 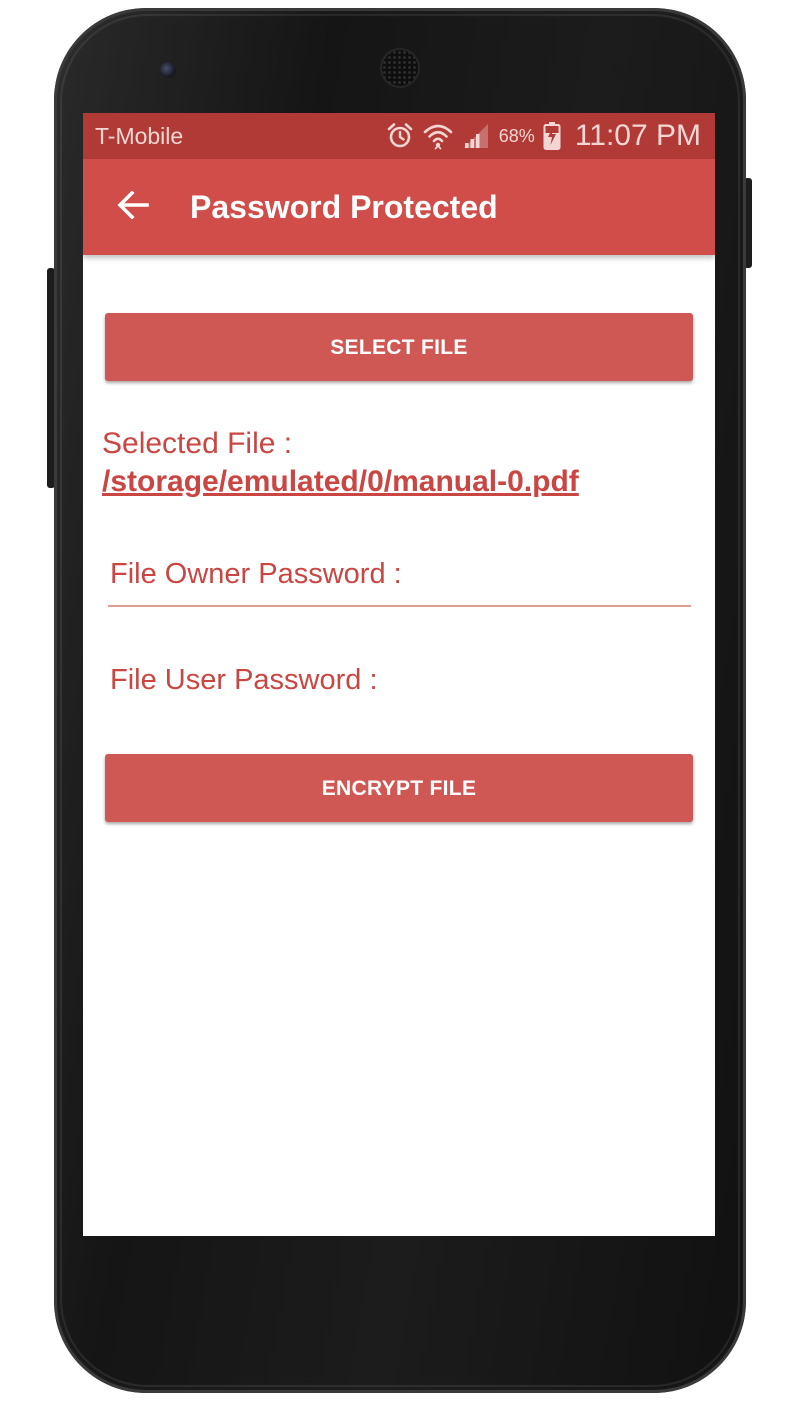 What do you see at coordinates (168, 70) in the screenshot?
I see `front-camera` at bounding box center [168, 70].